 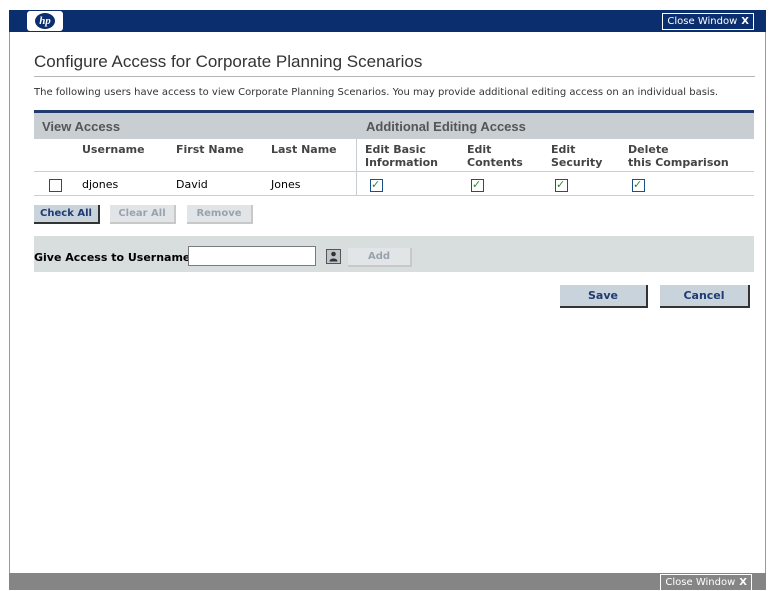 I want to click on grid-section-header: View Access Additional Editing Access, so click(x=394, y=126).